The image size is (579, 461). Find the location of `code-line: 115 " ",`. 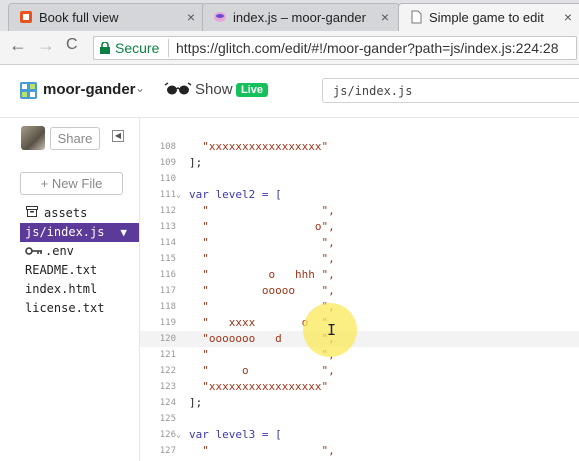

code-line: 115 " ", is located at coordinates (359, 259).